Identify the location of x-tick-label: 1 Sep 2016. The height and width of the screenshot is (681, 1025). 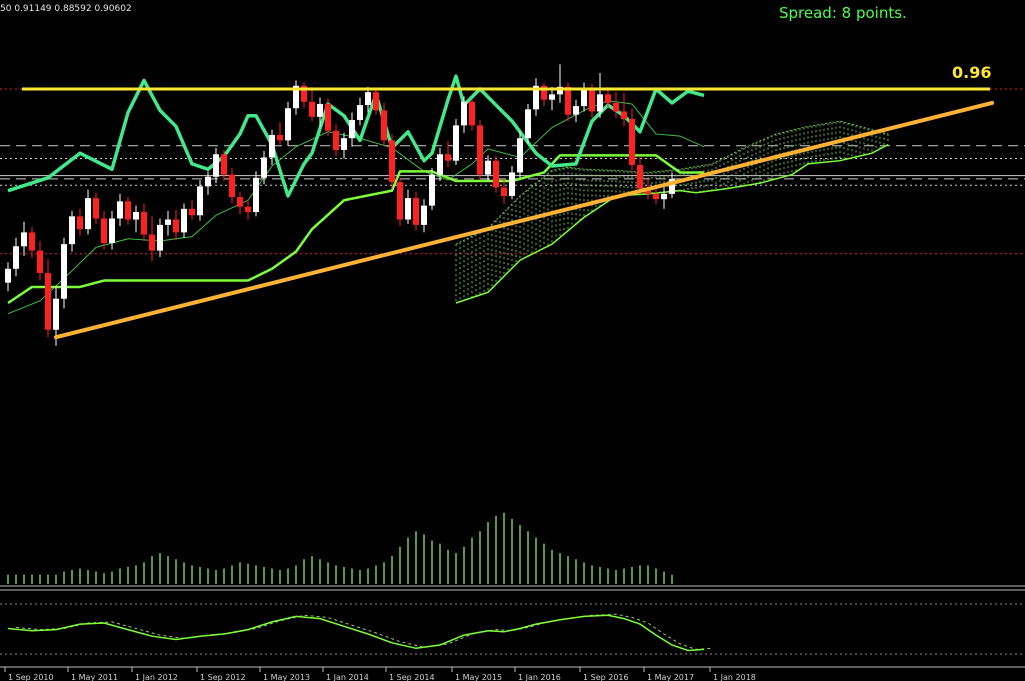
(606, 677).